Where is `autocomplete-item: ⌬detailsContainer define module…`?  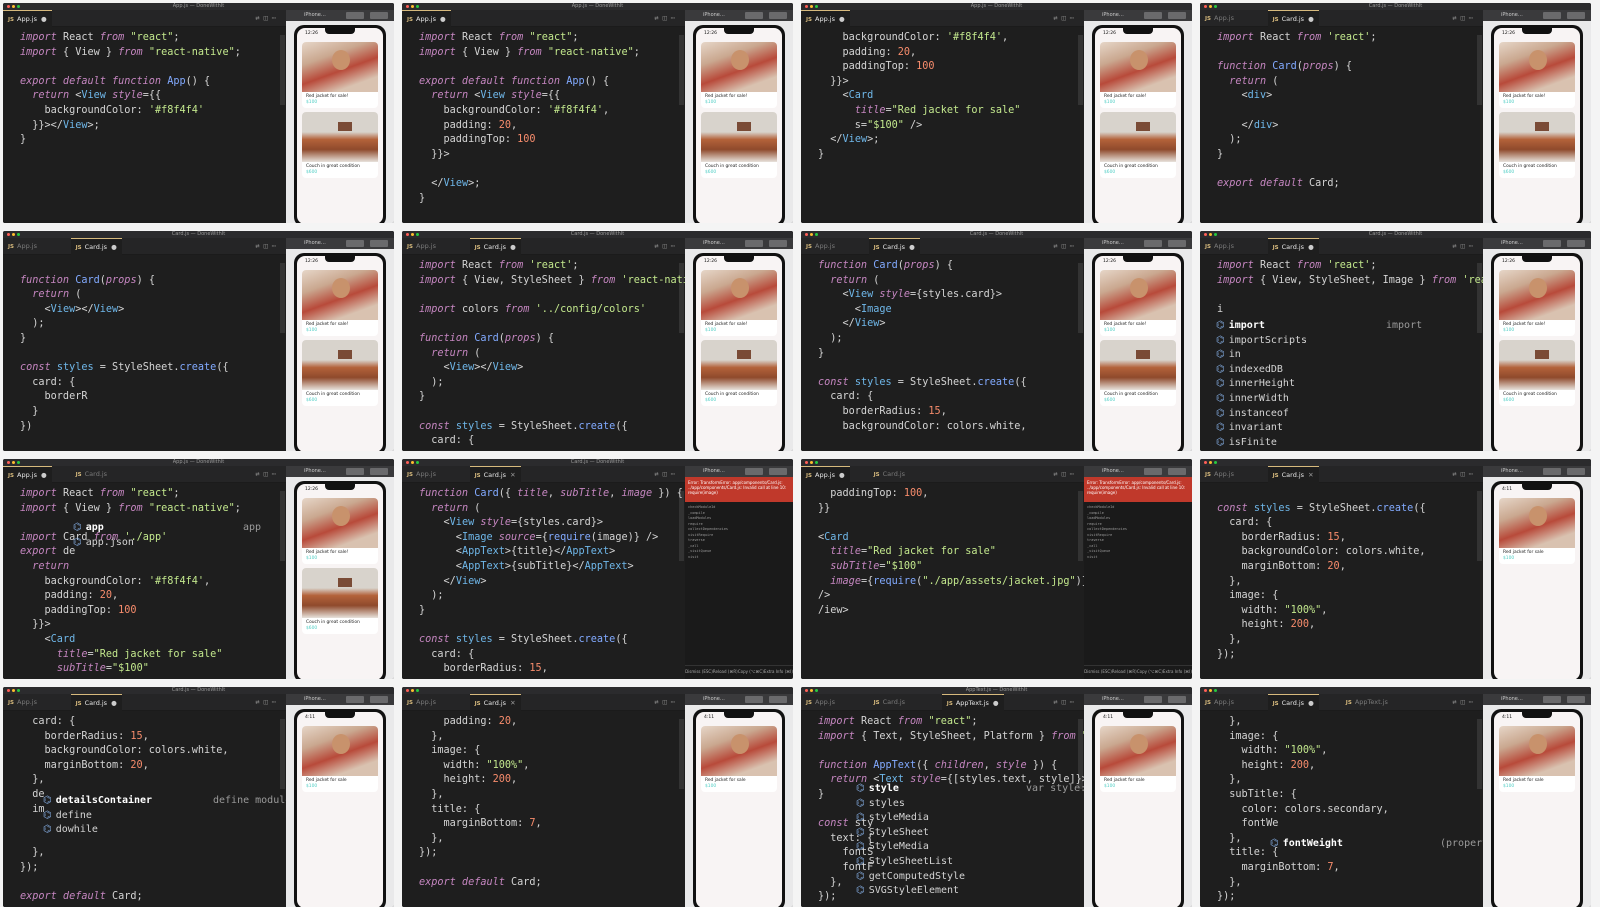
autocomplete-item: ⌬detailsContainer define module… is located at coordinates (164, 801).